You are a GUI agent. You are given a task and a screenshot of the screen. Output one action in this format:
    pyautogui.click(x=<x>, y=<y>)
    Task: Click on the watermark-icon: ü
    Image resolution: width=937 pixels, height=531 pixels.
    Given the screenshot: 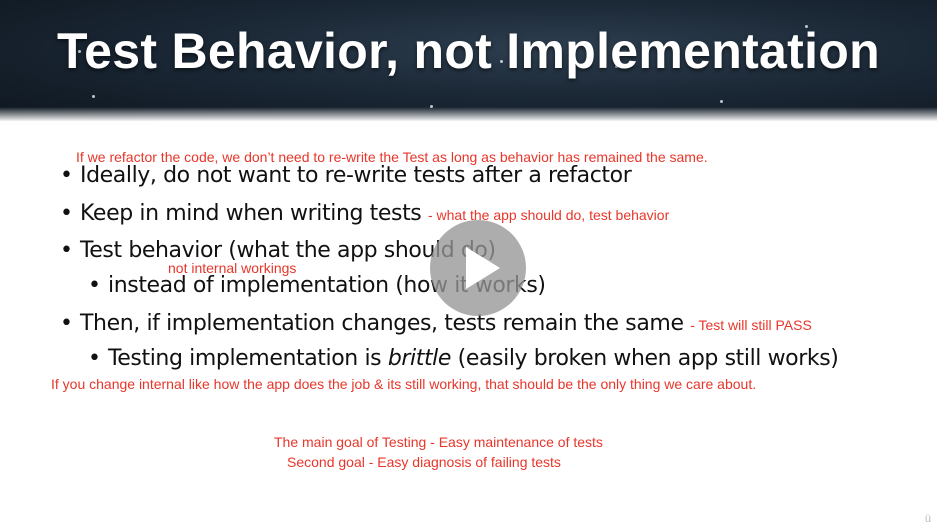 What is the action you would take?
    pyautogui.click(x=927, y=519)
    